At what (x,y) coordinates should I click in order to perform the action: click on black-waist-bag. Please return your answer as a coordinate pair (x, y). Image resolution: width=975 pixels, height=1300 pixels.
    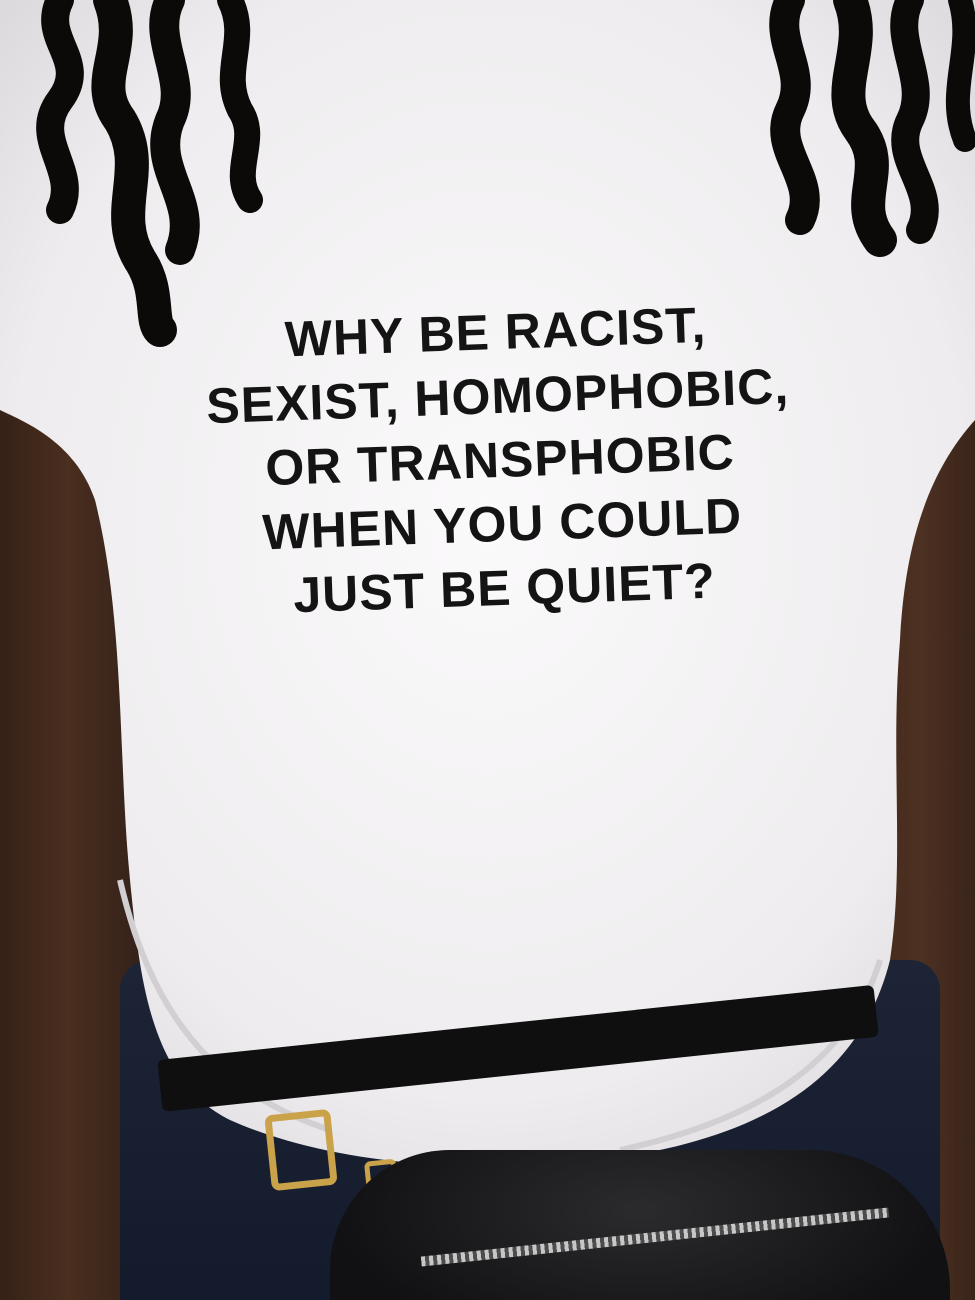
    Looking at the image, I should click on (640, 1225).